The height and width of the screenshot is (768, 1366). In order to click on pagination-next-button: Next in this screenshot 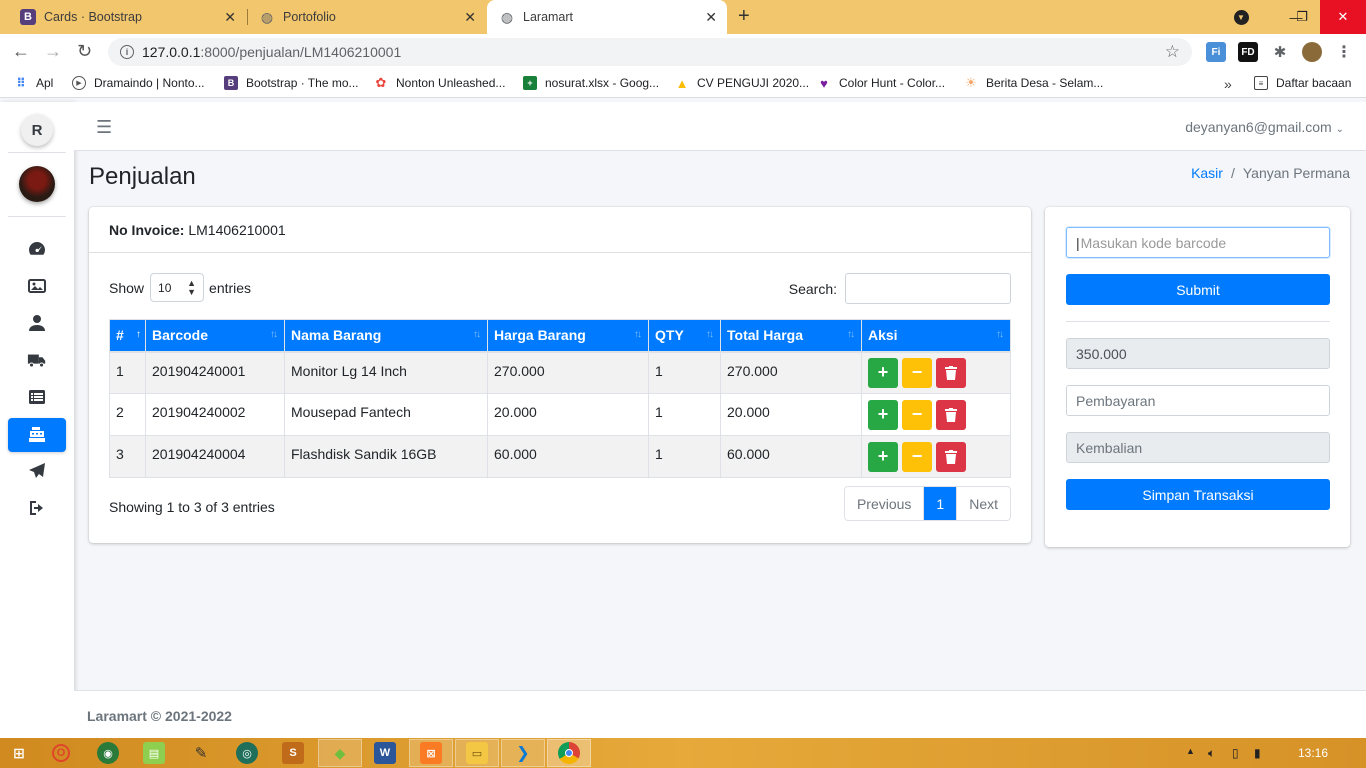, I will do `click(983, 503)`.